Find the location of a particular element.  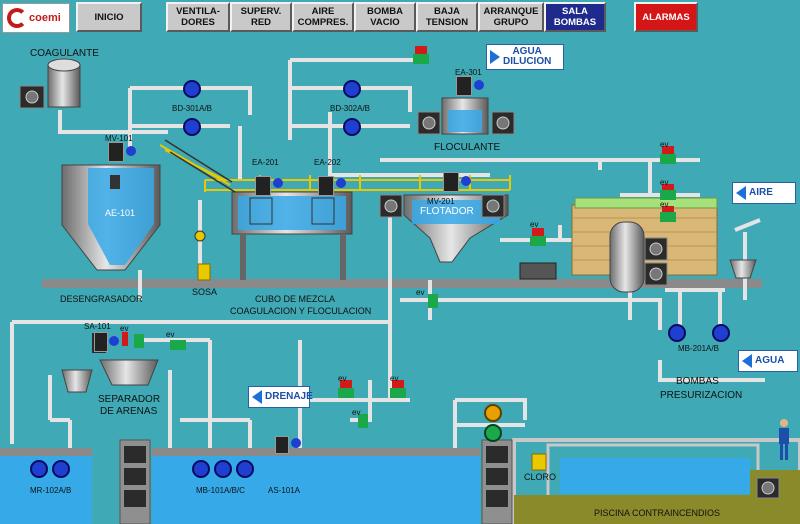

label-ev-3: ev is located at coordinates (664, 204).